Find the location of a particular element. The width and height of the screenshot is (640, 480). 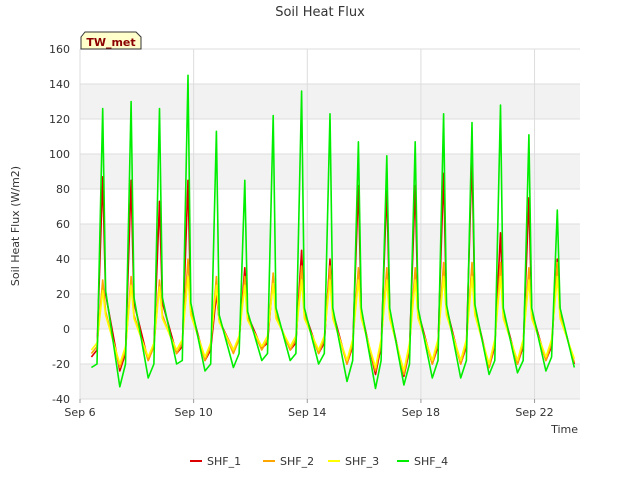

legend-label-shf-1: SHF_1 is located at coordinates (224, 461).